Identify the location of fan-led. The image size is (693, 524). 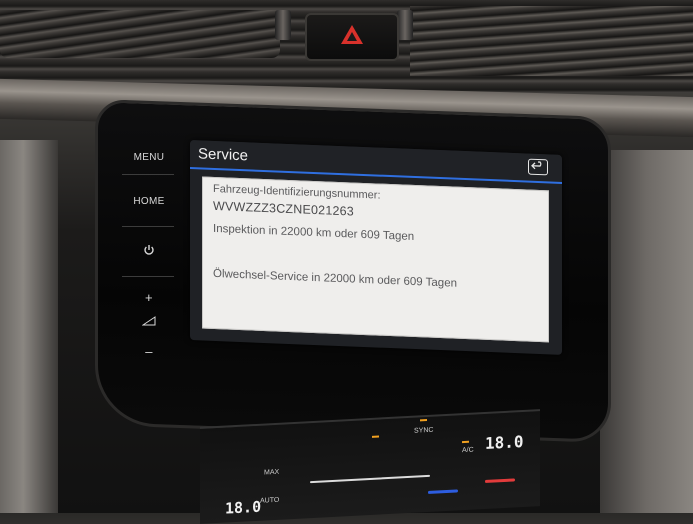
(375, 436).